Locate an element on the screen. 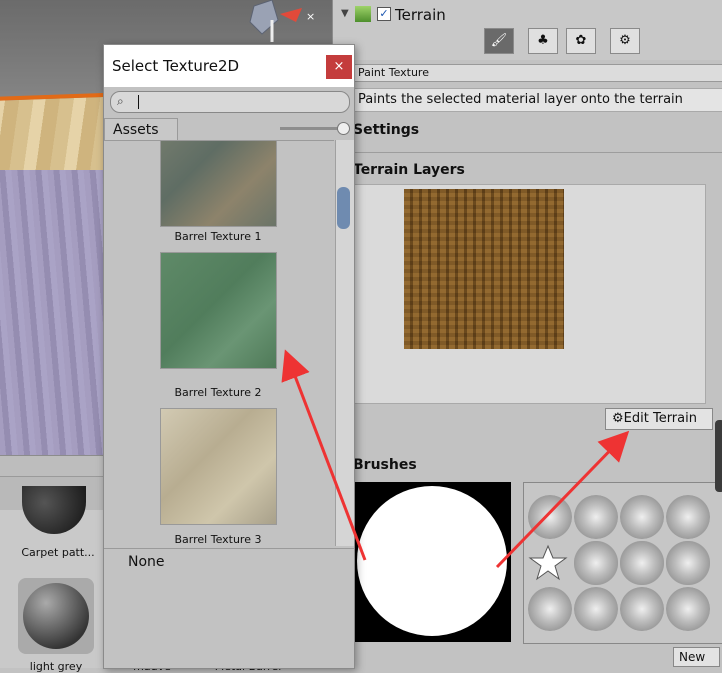  edit-terrain-label: Edit Terrain is located at coordinates (660, 418).